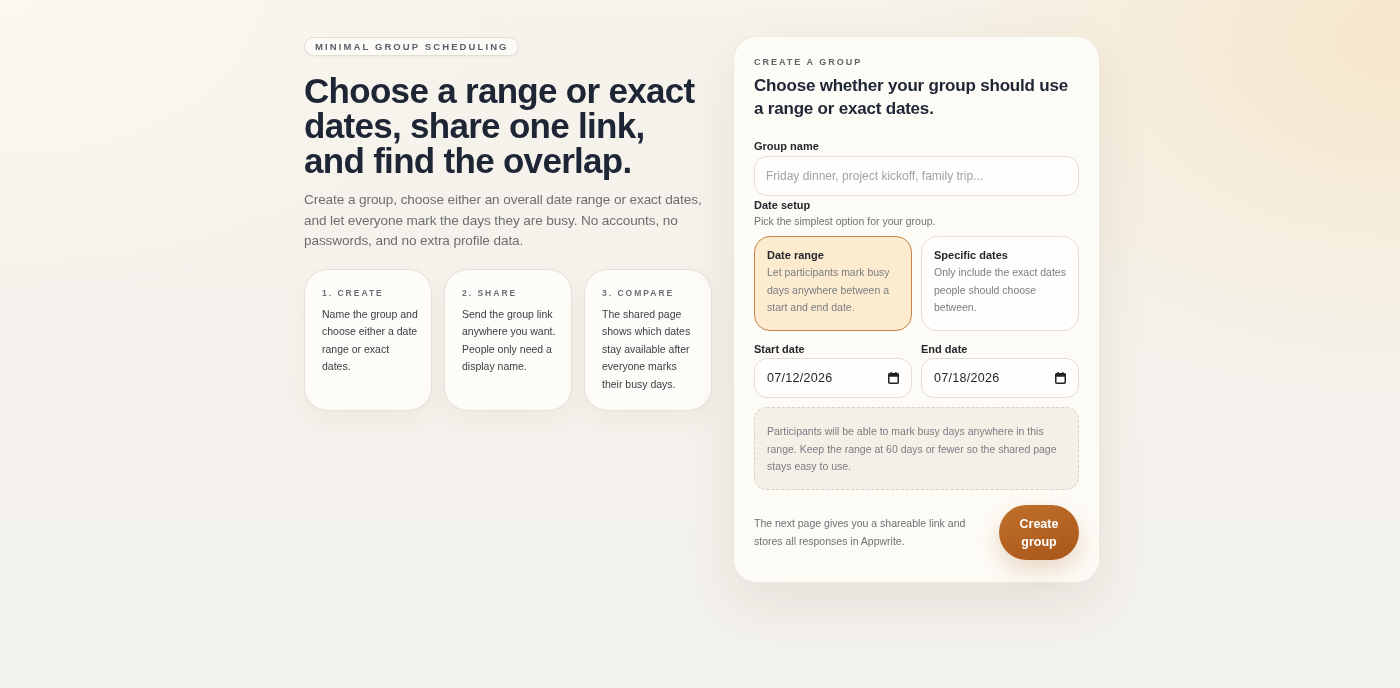  What do you see at coordinates (860, 532) in the screenshot?
I see `footer-text: The next page gives you a shareable link and stores all responses in Appwrite.` at bounding box center [860, 532].